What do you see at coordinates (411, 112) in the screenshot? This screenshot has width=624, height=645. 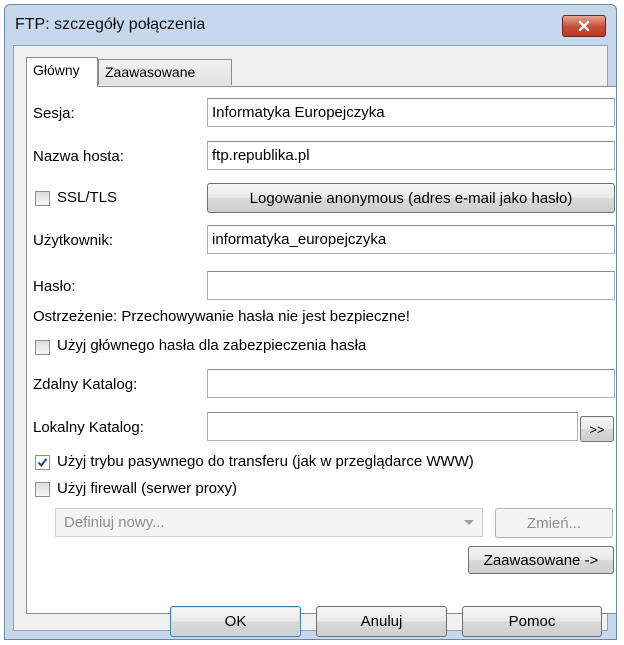 I see `session-input: Informatyka Europejczyka` at bounding box center [411, 112].